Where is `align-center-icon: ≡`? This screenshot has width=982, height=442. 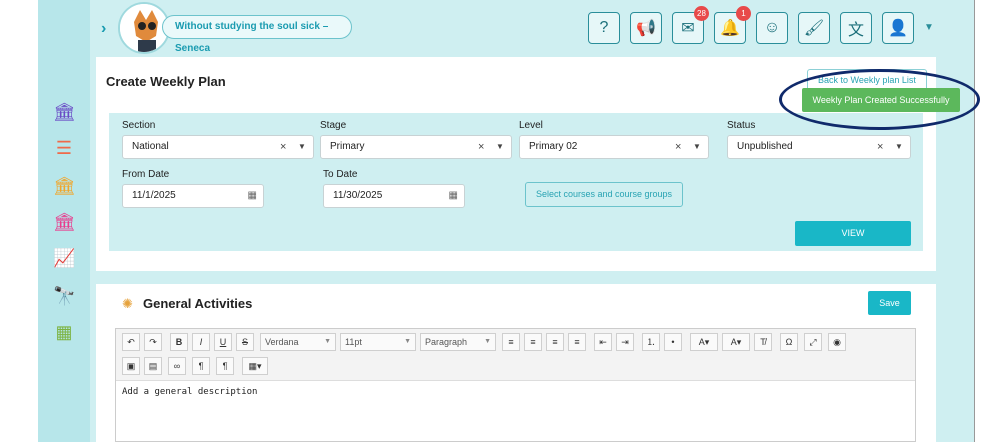 align-center-icon: ≡ is located at coordinates (533, 342).